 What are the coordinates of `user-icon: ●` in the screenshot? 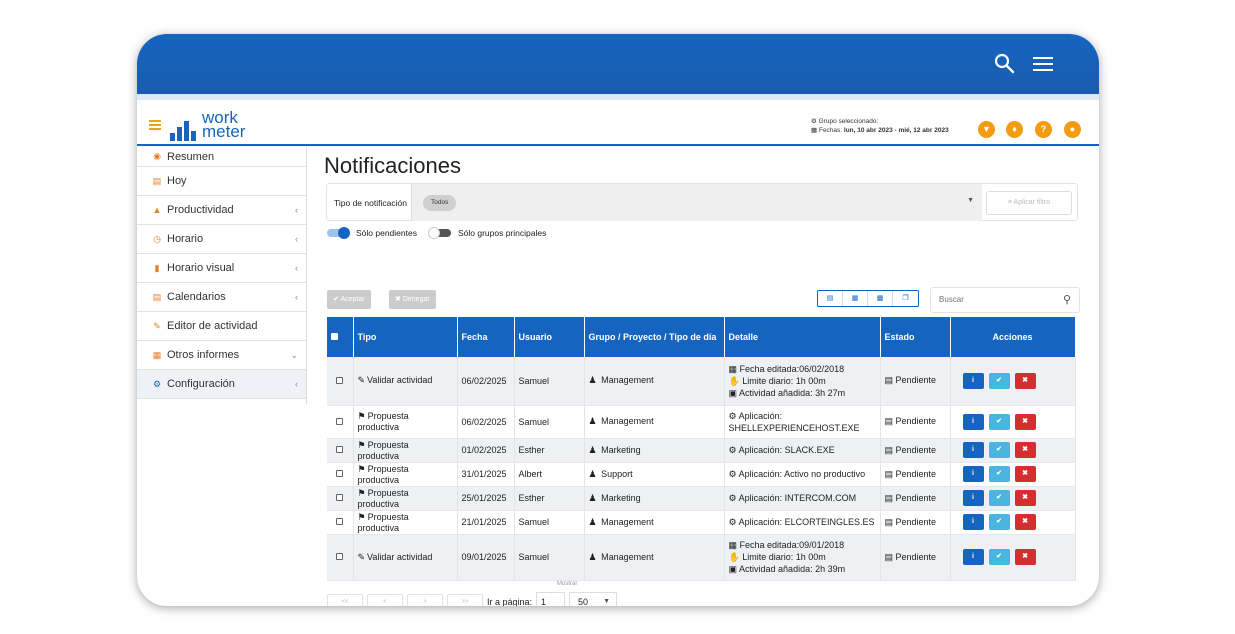 It's located at (1072, 129).